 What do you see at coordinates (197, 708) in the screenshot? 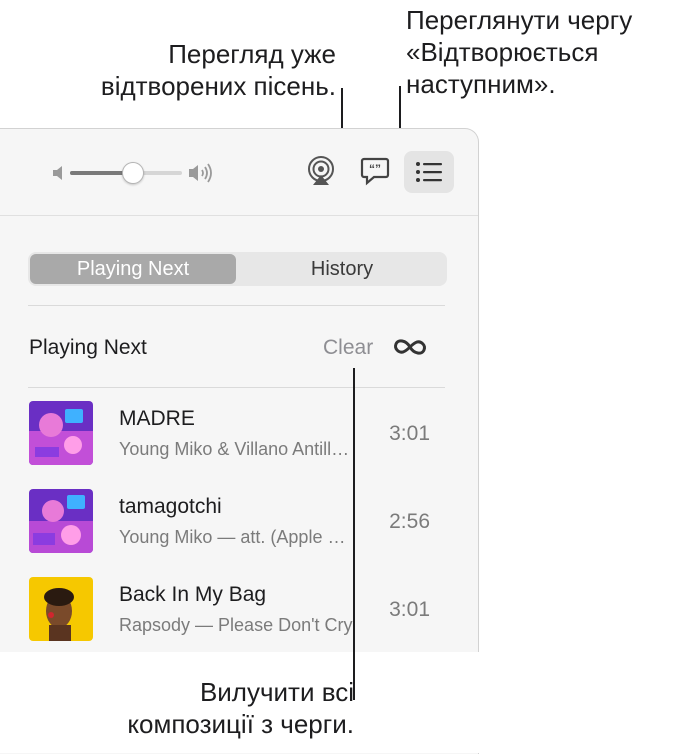
I see `callout-clear-queue: Вилучити всі композиції з черги.` at bounding box center [197, 708].